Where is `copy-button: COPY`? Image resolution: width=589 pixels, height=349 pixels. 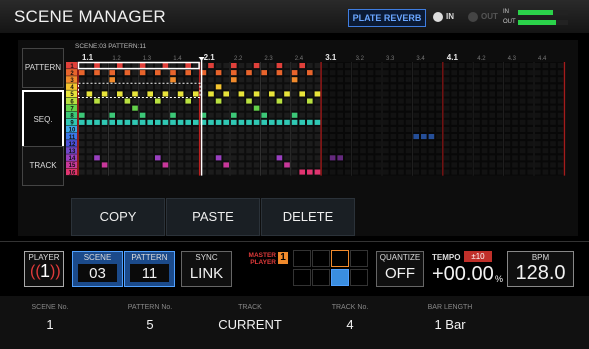
copy-button: COPY is located at coordinates (118, 217).